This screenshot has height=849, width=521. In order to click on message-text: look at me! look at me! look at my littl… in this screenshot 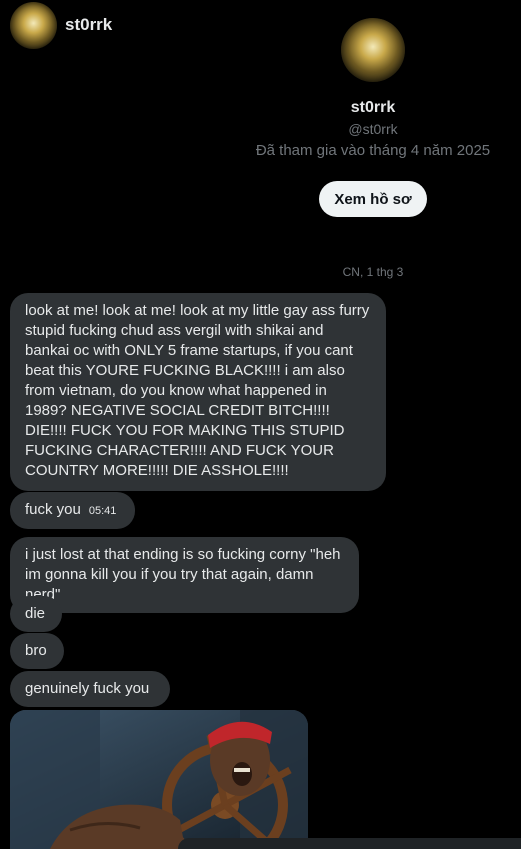, I will do `click(197, 390)`.